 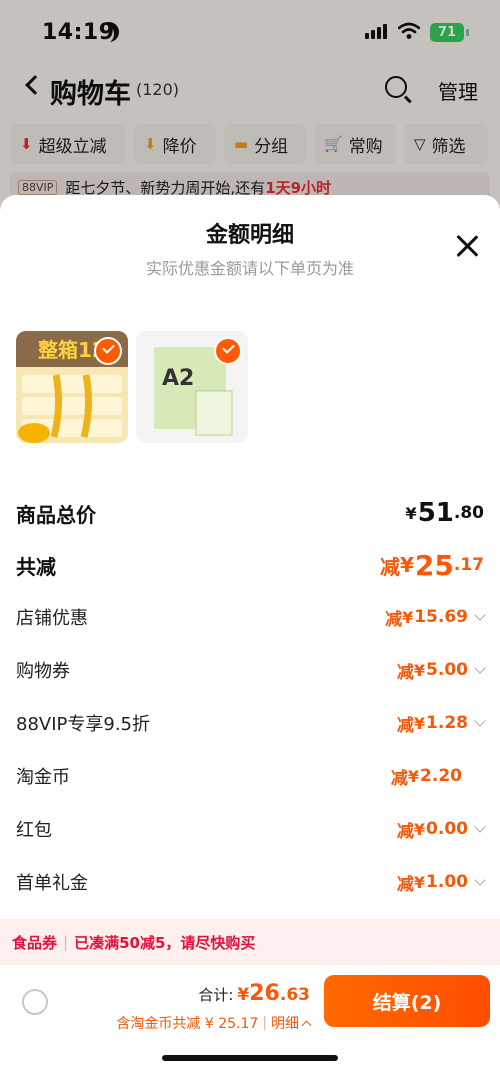 I want to click on row-label: 商品总价, so click(x=56, y=514).